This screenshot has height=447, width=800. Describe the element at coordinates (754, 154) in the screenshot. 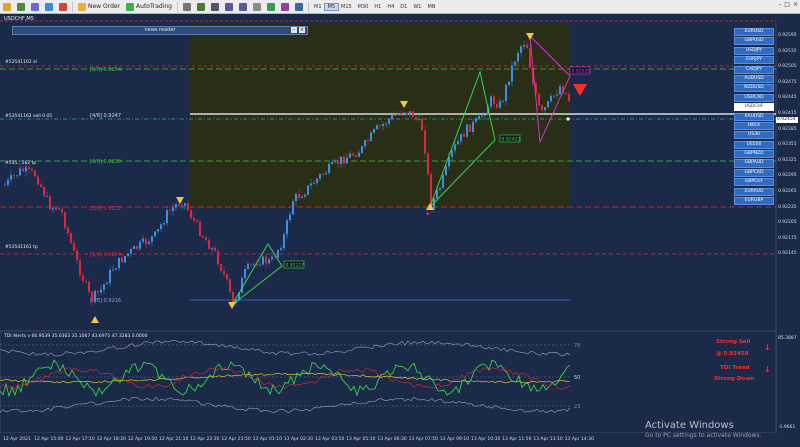

I see `symbol-button-gbpnzd: GBPNZD` at that location.